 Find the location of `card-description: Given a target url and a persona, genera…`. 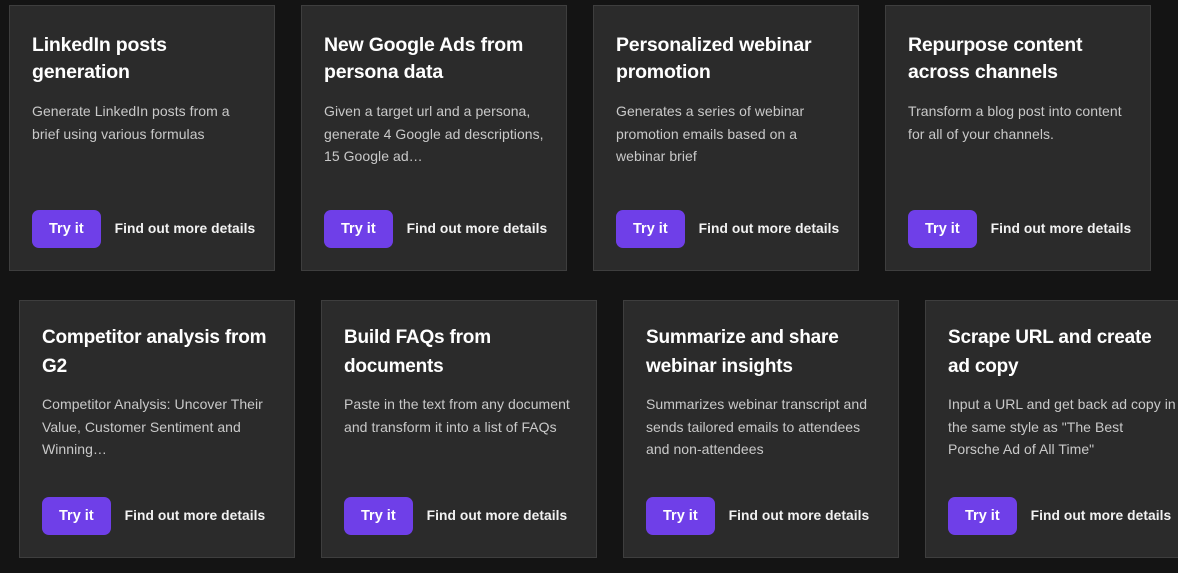

card-description: Given a target url and a persona, genera… is located at coordinates (434, 133).